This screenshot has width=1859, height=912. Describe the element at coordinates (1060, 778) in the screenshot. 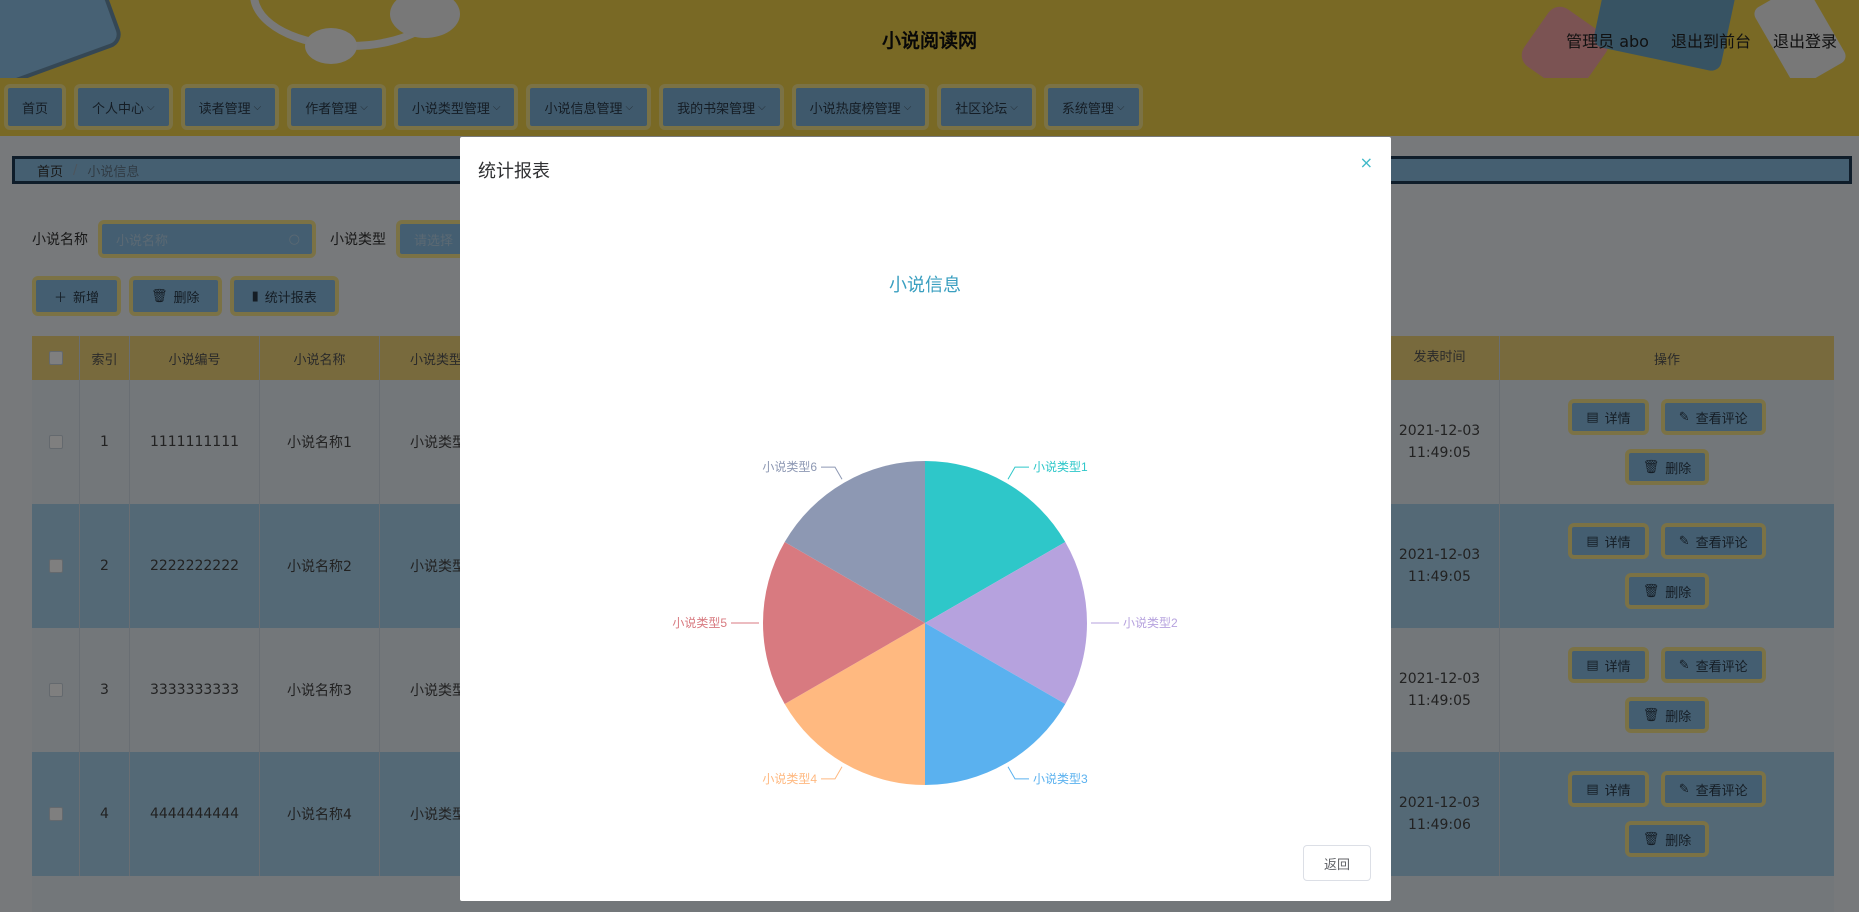

I see `pie-label: 小说类型3` at that location.